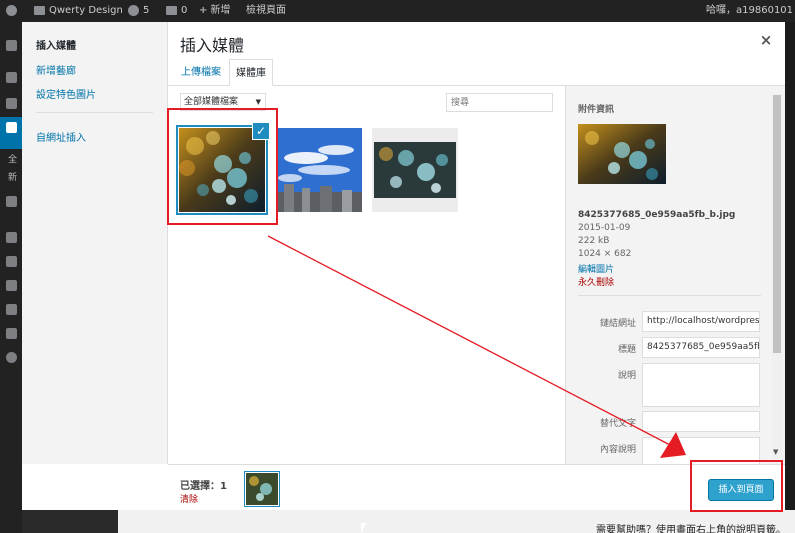  Describe the element at coordinates (363, 528) in the screenshot. I see `mouse-cursor` at that location.